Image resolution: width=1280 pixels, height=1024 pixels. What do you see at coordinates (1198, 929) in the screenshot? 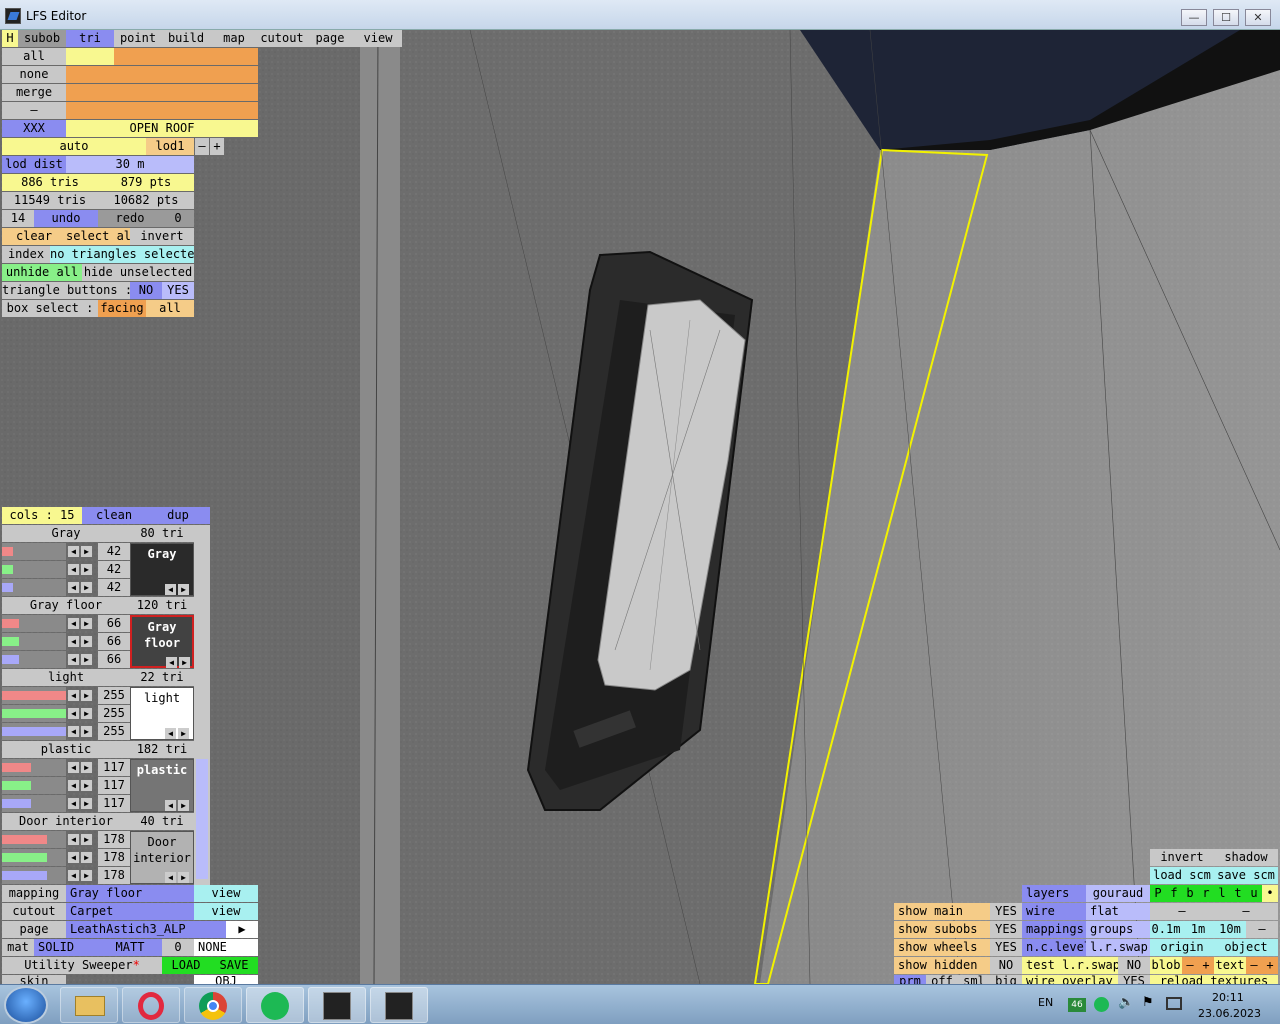
I see `step-1m-button: 1m` at bounding box center [1198, 929].